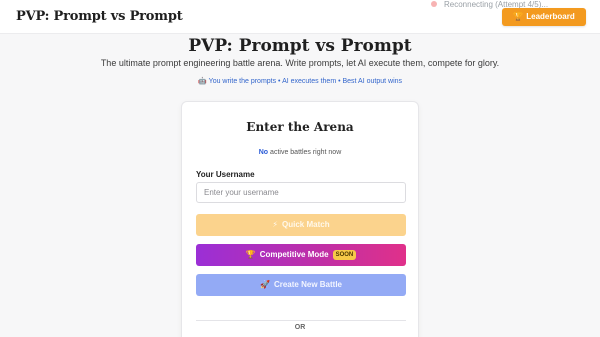 The image size is (600, 337). I want to click on active-battles-status: No active battles right now, so click(300, 152).